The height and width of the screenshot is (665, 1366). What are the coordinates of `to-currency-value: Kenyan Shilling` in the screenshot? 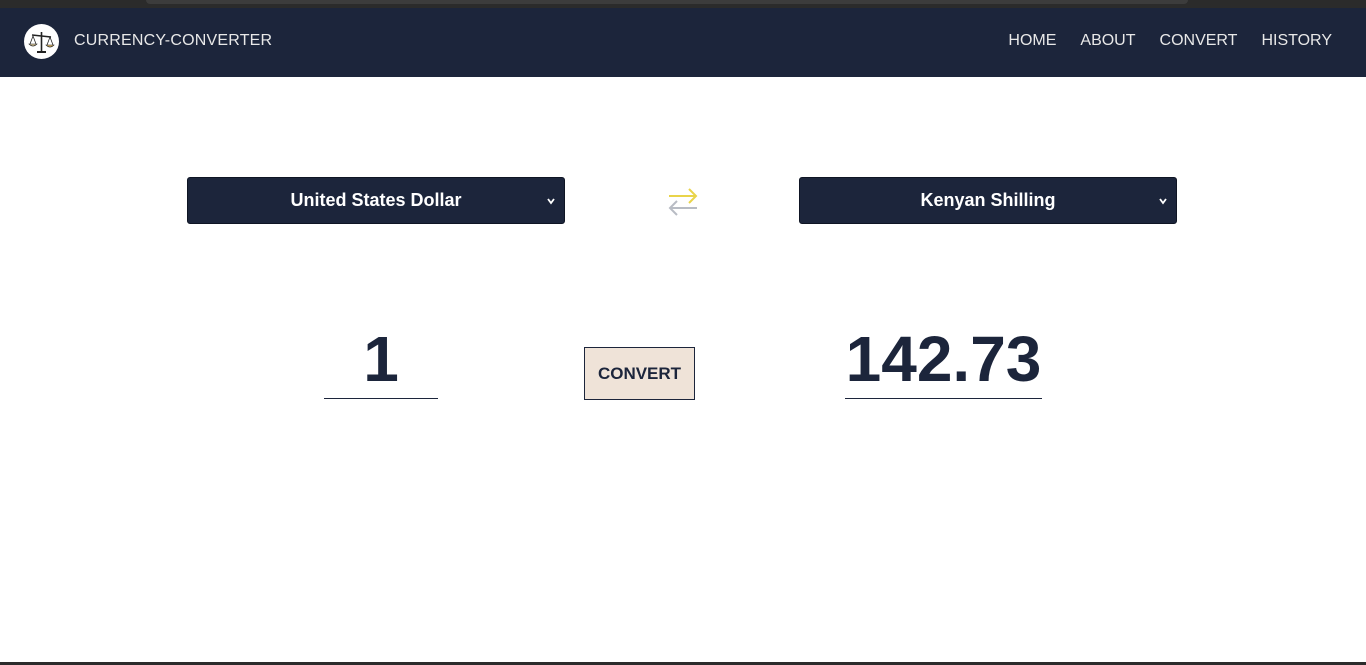 It's located at (988, 200).